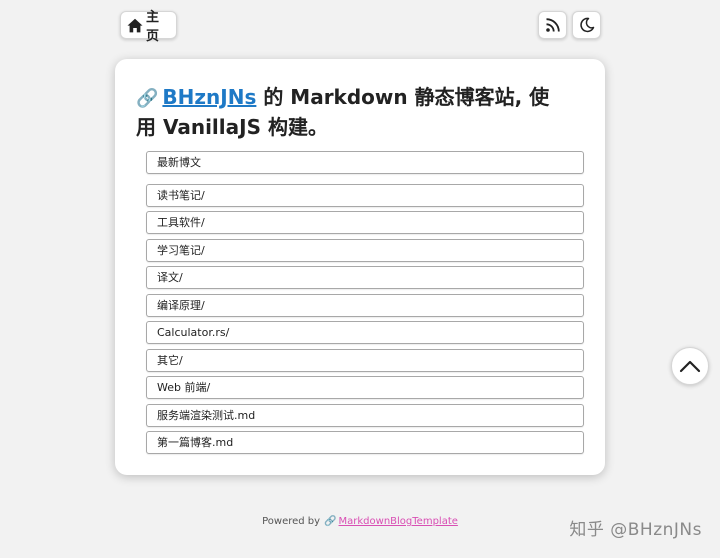  What do you see at coordinates (398, 521) in the screenshot?
I see `template-link: MarkdownBlogTemplate` at bounding box center [398, 521].